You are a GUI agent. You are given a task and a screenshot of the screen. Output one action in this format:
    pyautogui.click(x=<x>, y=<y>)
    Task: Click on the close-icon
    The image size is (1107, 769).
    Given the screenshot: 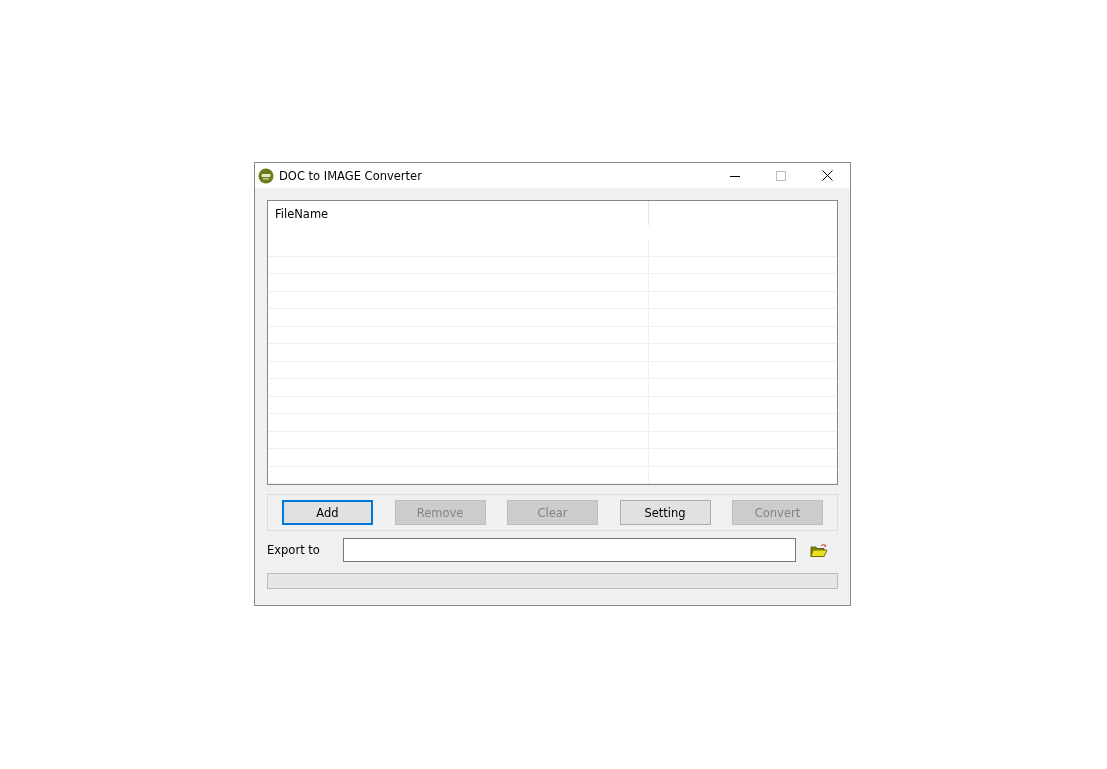 What is the action you would take?
    pyautogui.click(x=827, y=175)
    